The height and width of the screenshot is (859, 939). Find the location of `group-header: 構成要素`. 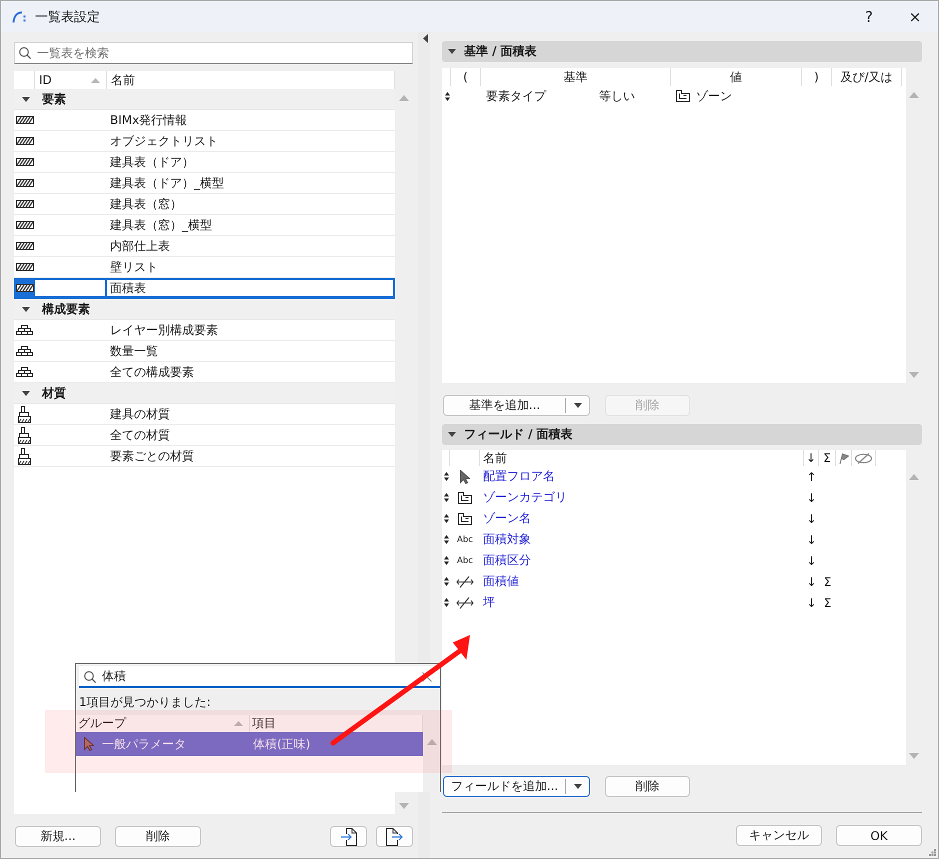

group-header: 構成要素 is located at coordinates (204, 309).